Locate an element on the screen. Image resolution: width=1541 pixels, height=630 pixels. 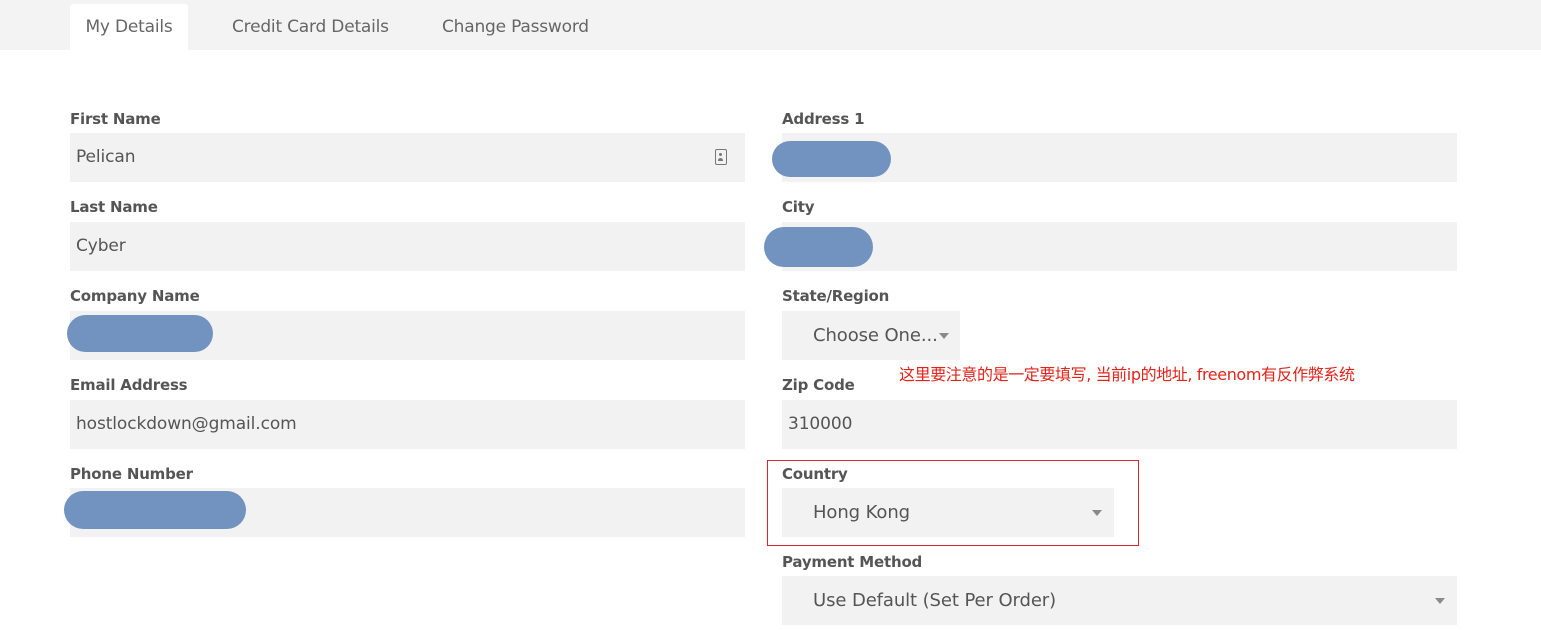
country-label: Country is located at coordinates (815, 474).